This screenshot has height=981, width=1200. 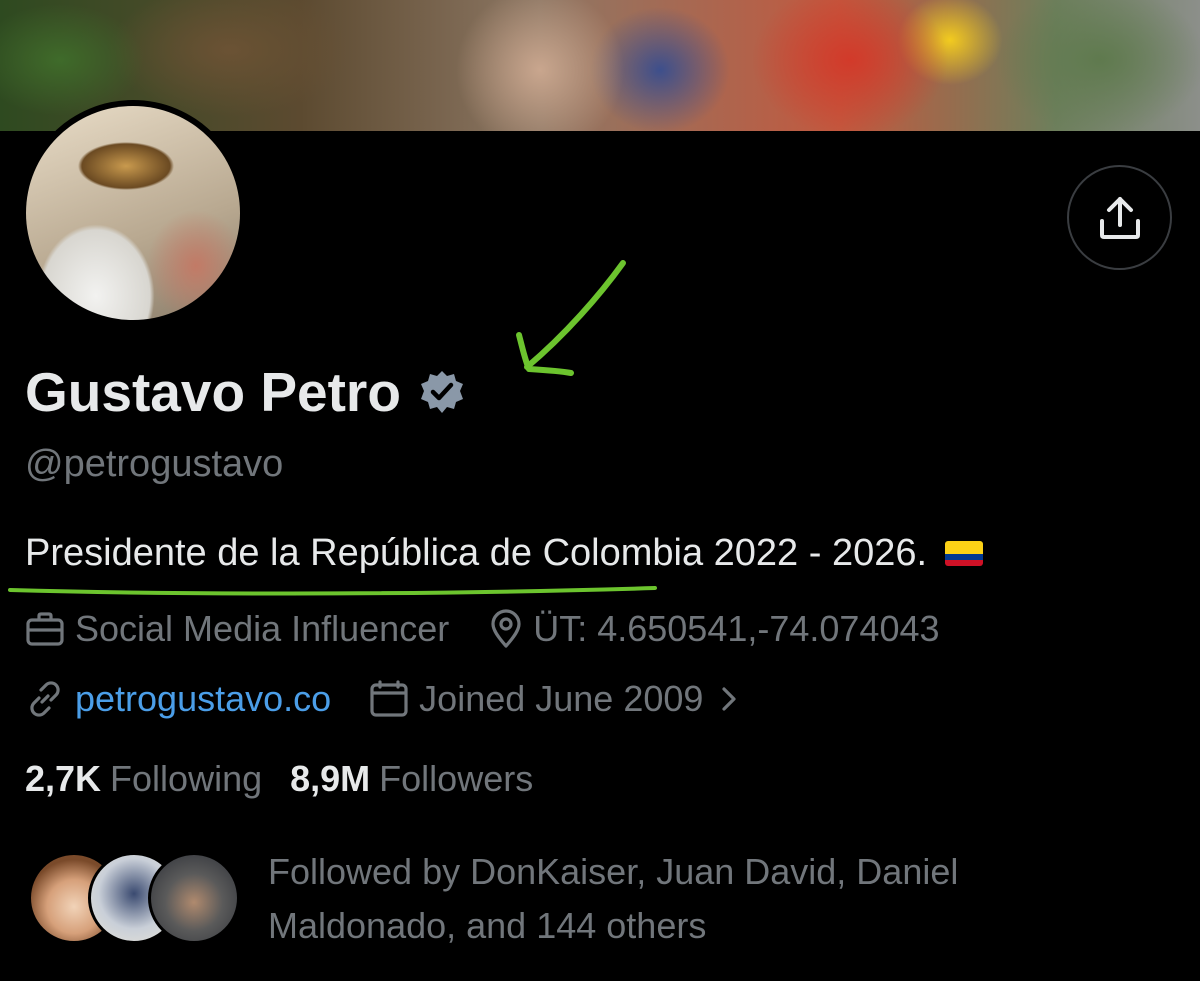 I want to click on location-item: ÜT: 4.650541,-74.074043, so click(x=714, y=629).